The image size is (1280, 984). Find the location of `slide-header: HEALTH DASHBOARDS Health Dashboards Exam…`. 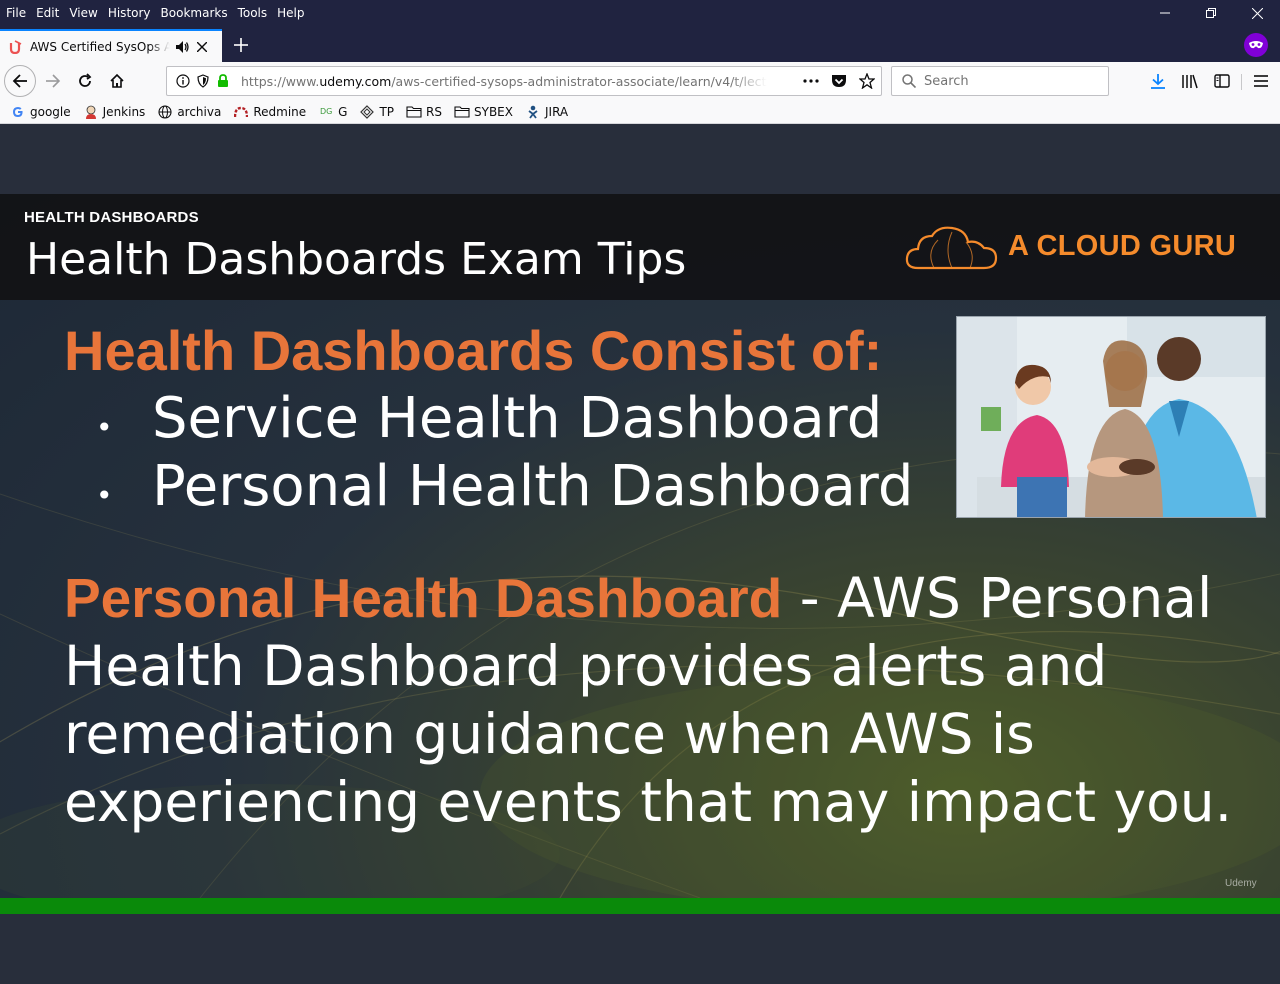

slide-header: HEALTH DASHBOARDS Health Dashboards Exam… is located at coordinates (640, 247).